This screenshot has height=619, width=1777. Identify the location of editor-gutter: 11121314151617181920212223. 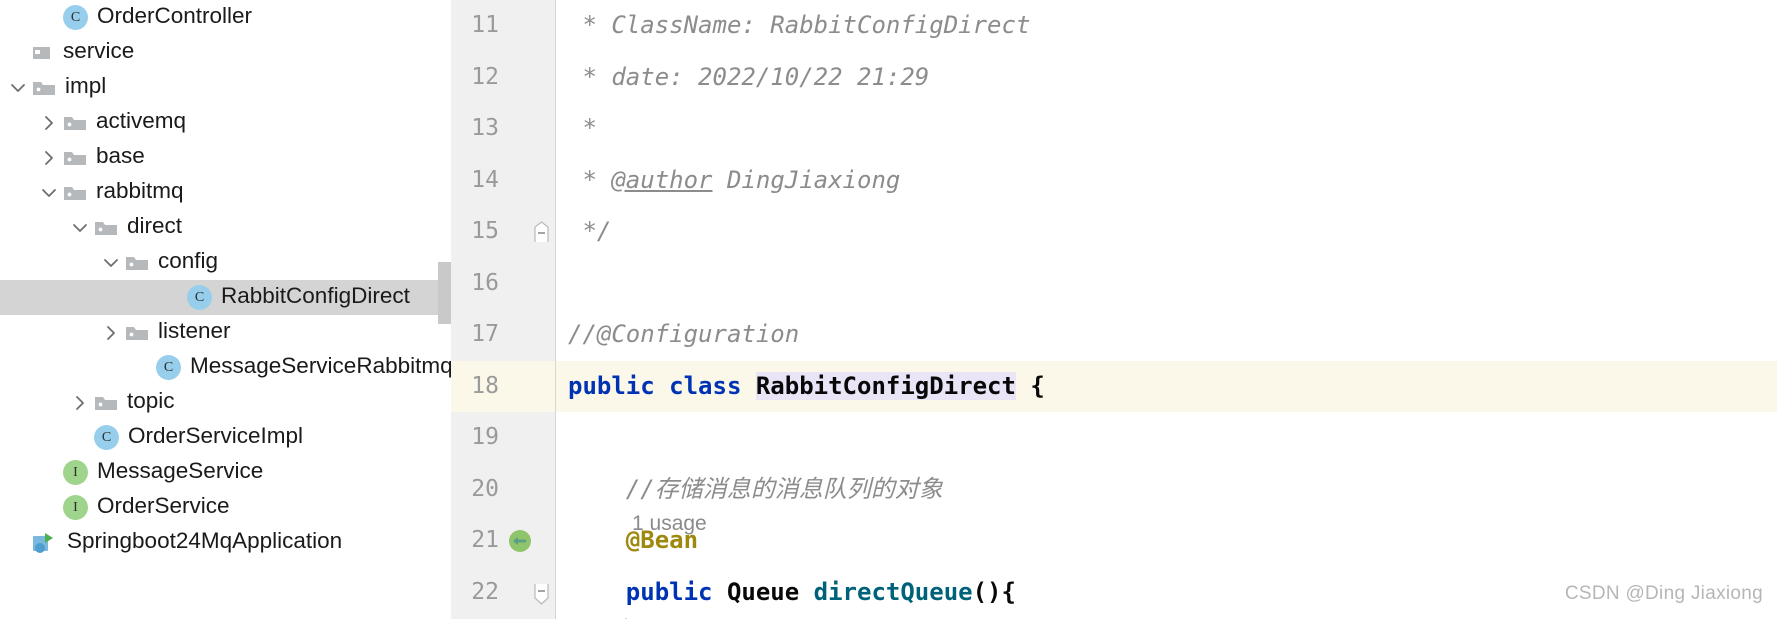
(503, 309).